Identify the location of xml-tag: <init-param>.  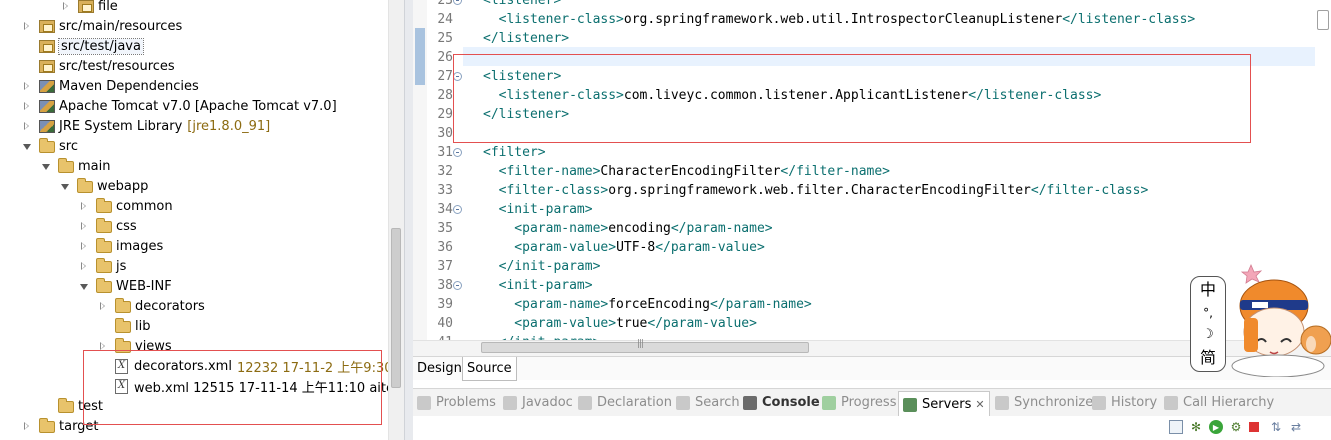
(538, 209).